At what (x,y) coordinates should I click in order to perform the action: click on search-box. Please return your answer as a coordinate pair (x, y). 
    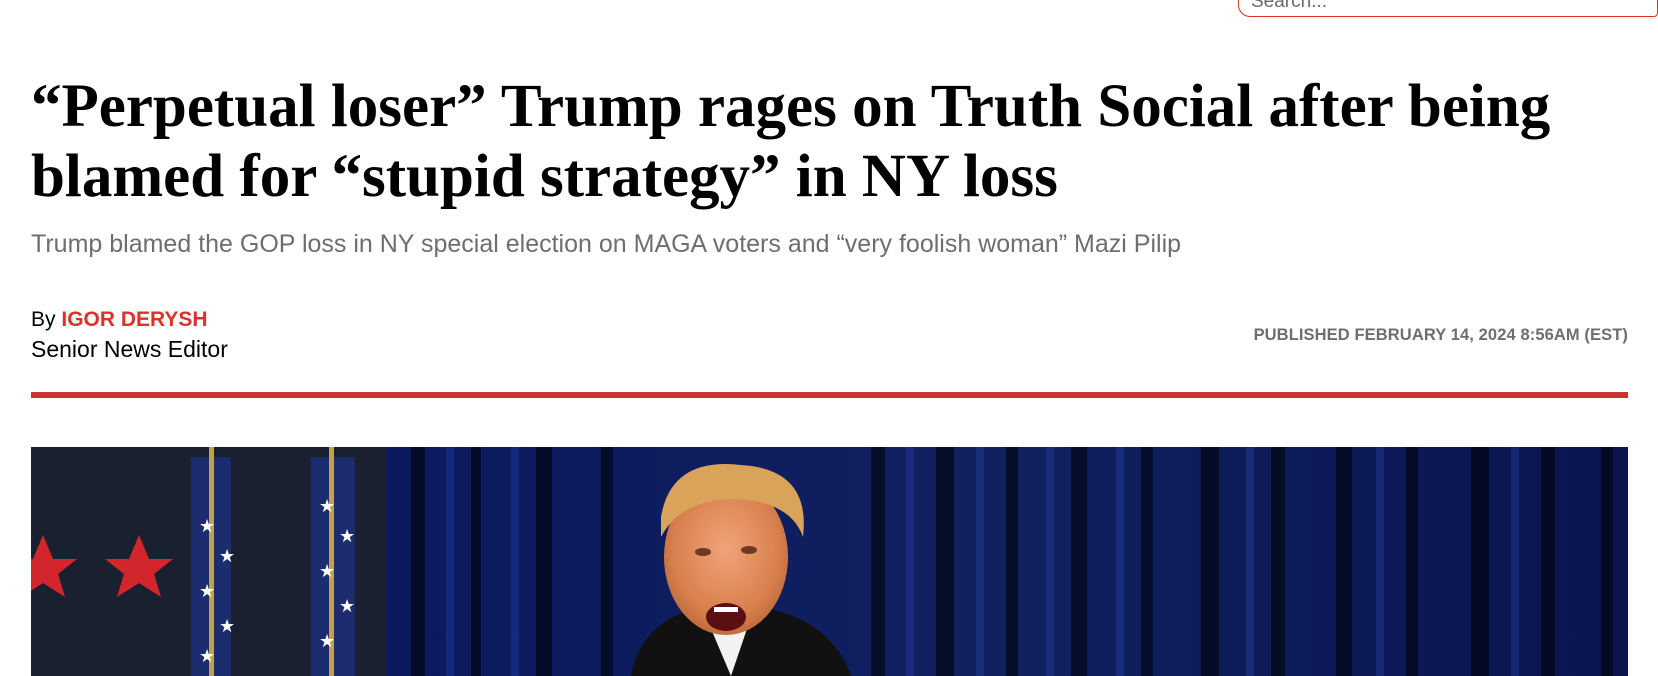
    Looking at the image, I should click on (1448, 8).